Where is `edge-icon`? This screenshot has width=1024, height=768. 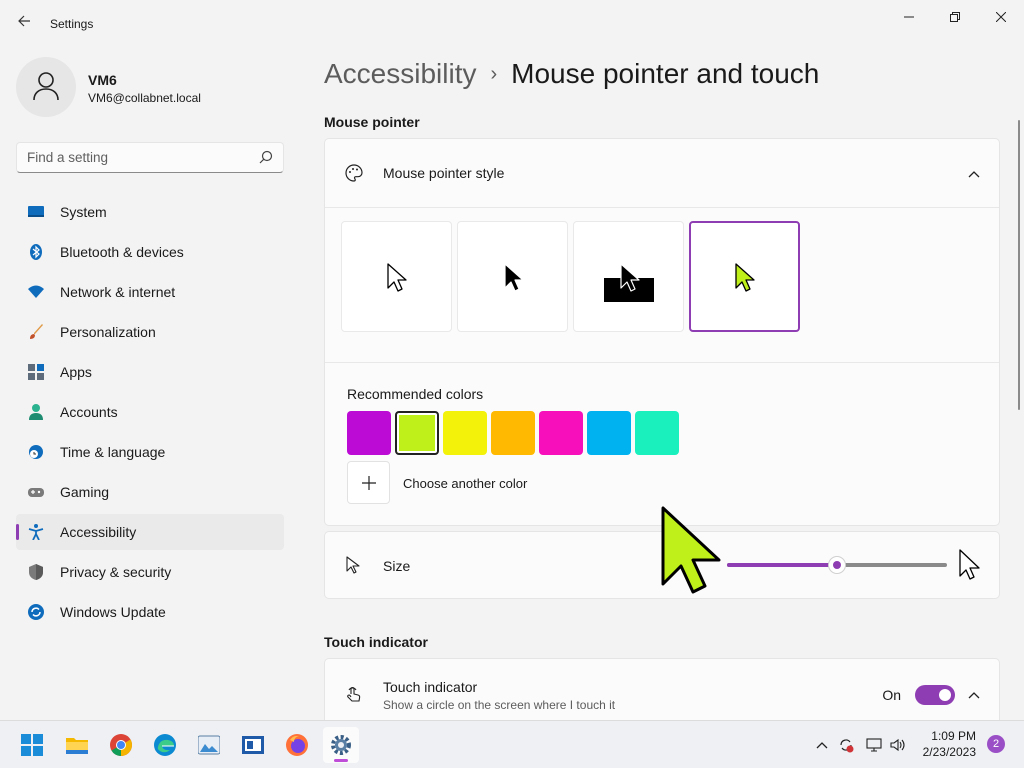
edge-icon is located at coordinates (165, 745).